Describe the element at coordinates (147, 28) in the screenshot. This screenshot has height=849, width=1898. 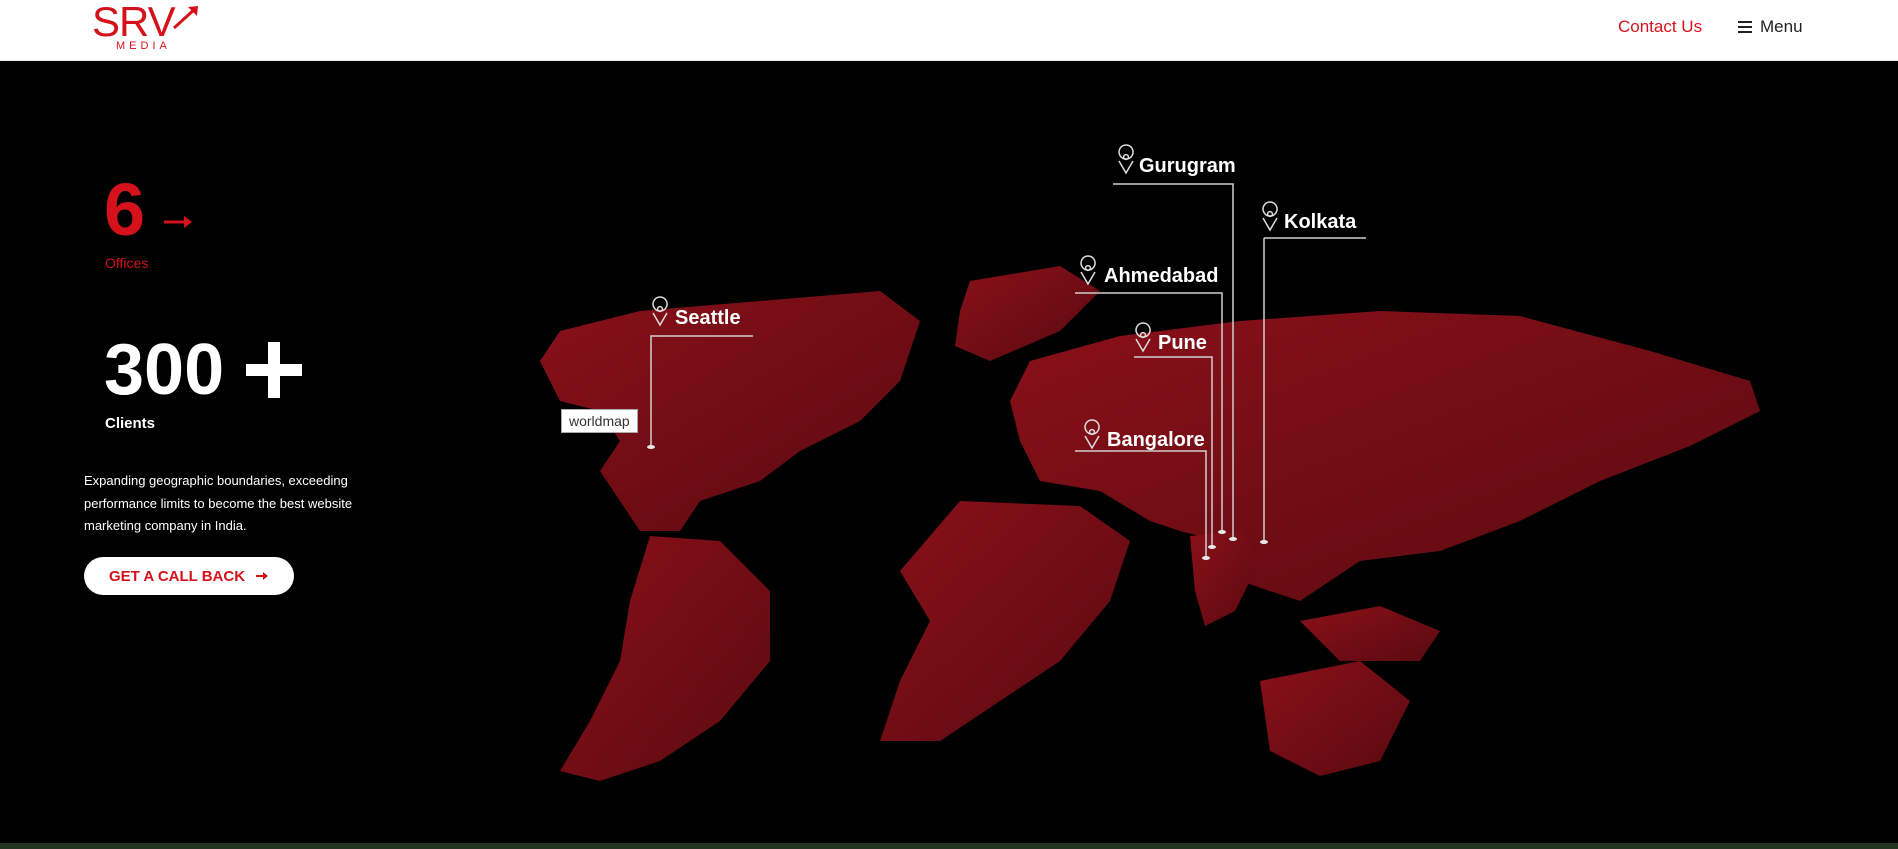
I see `srv-media-logo: SRV MEDIA` at that location.